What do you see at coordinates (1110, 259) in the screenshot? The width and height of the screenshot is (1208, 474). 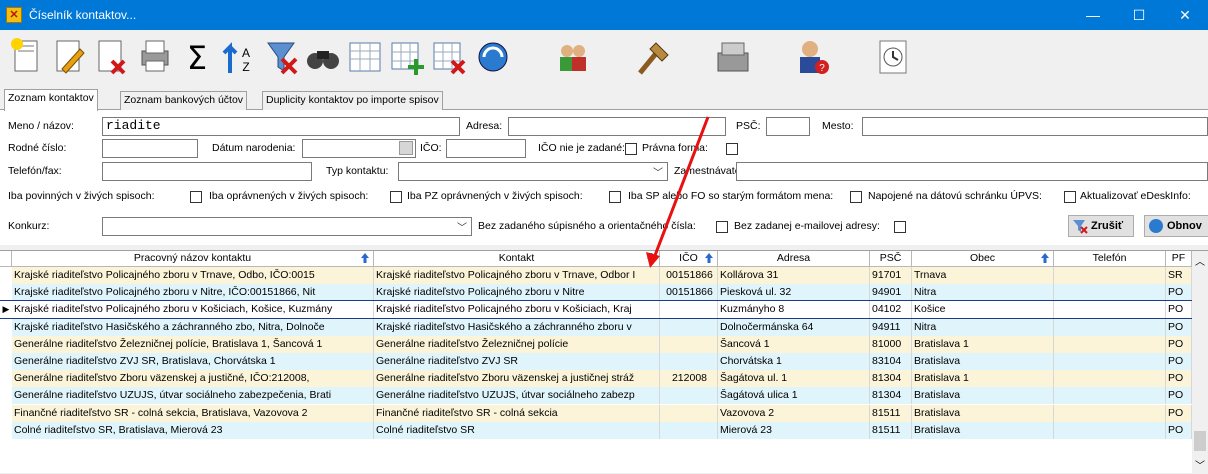 I see `header-telefon: Telefón` at bounding box center [1110, 259].